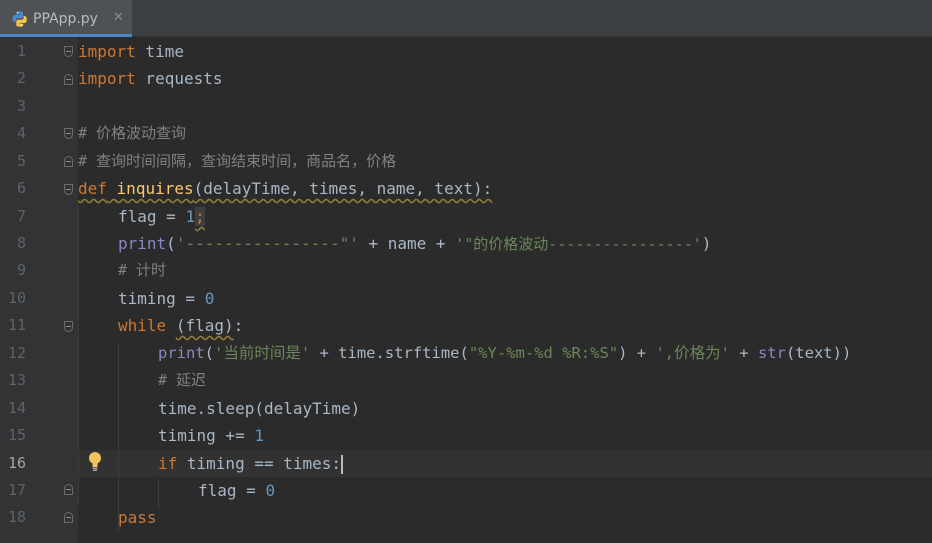 The image size is (932, 543). I want to click on code-line: timing = 0, so click(166, 298).